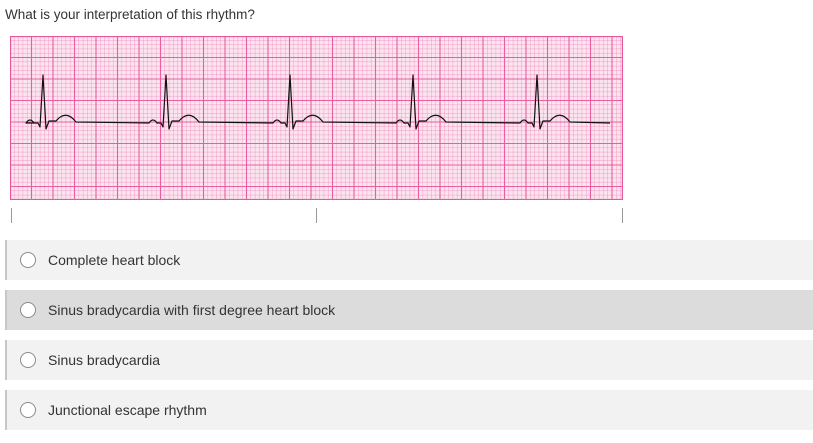  What do you see at coordinates (409, 360) in the screenshot?
I see `answer-option-sinus-bradycardia: Sinus bradycardia` at bounding box center [409, 360].